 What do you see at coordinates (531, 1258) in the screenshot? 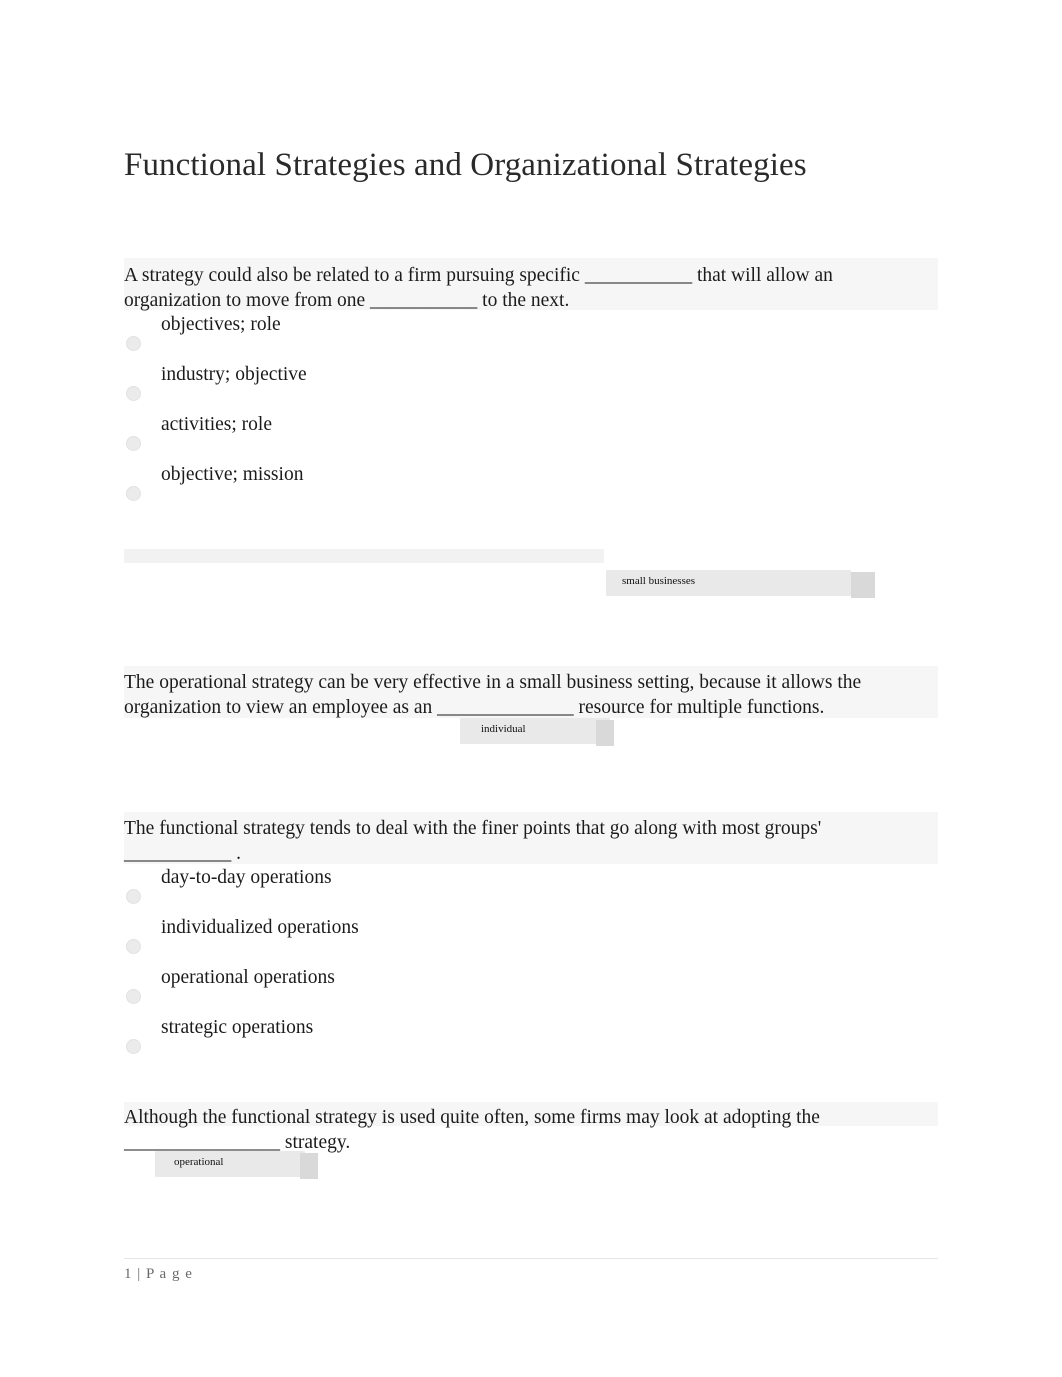
I see `footer-divider` at bounding box center [531, 1258].